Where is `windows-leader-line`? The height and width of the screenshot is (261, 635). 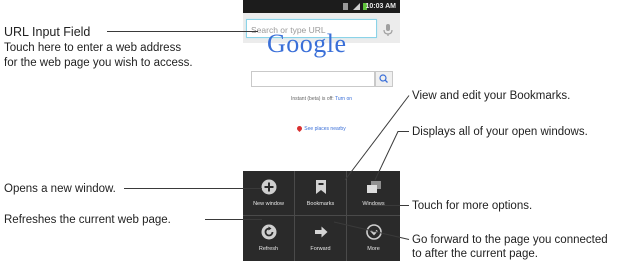 windows-leader-line is located at coordinates (391, 156).